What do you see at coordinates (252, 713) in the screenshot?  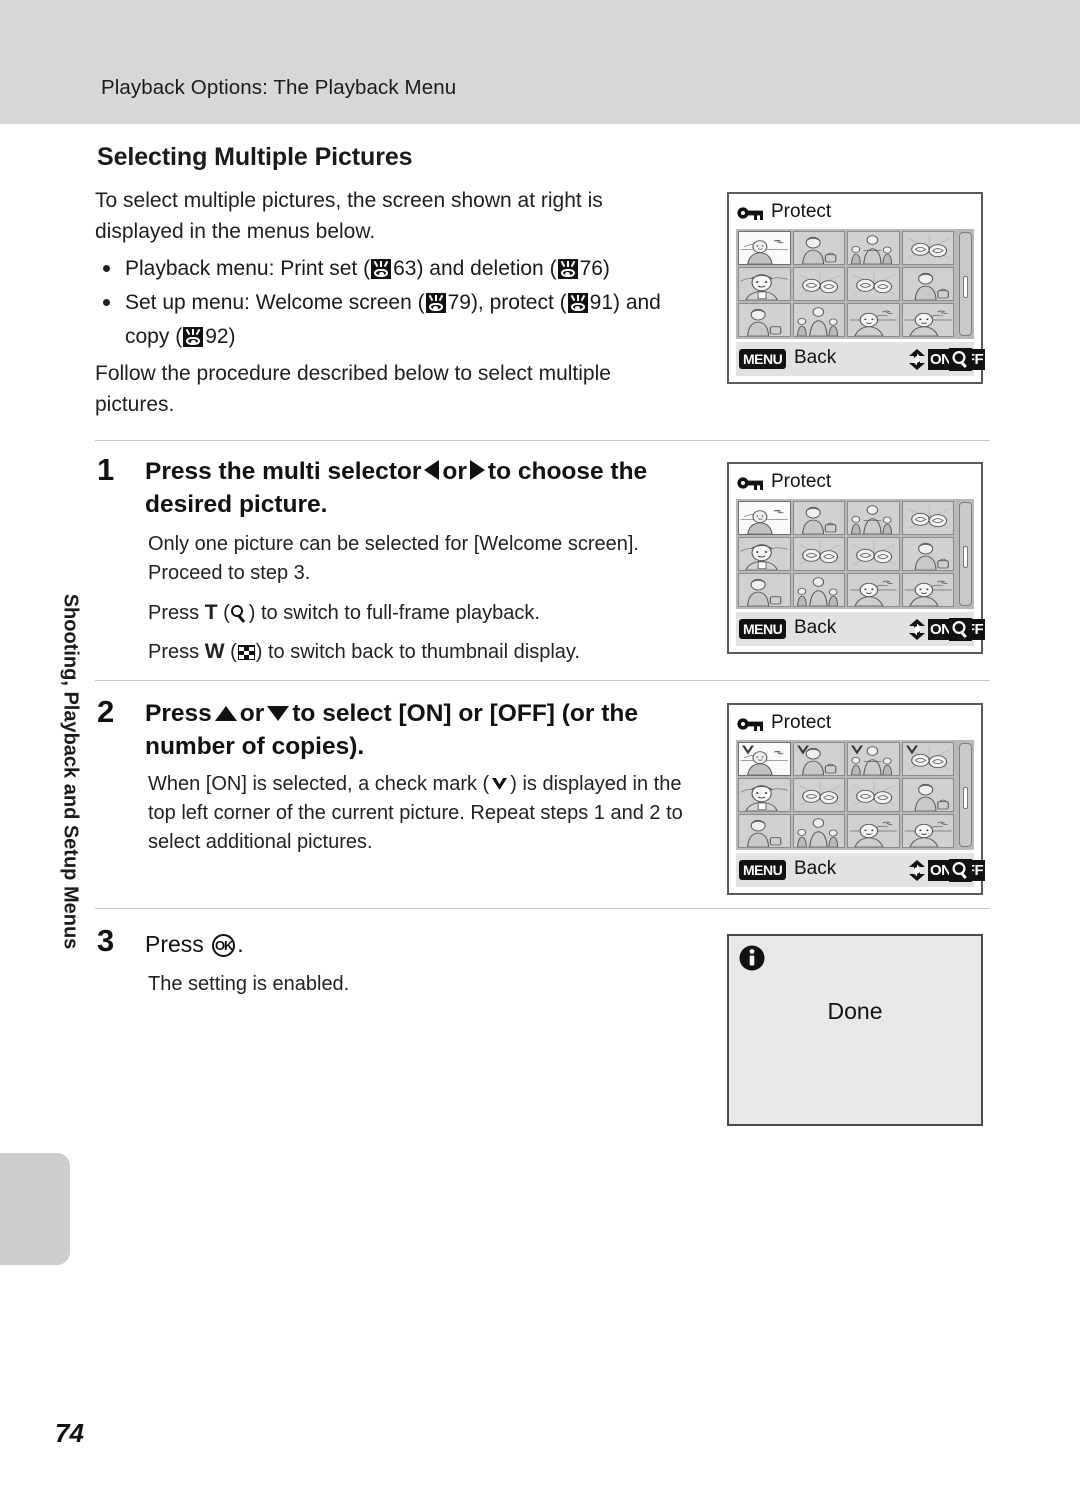 I see `step-heading-or: or` at bounding box center [252, 713].